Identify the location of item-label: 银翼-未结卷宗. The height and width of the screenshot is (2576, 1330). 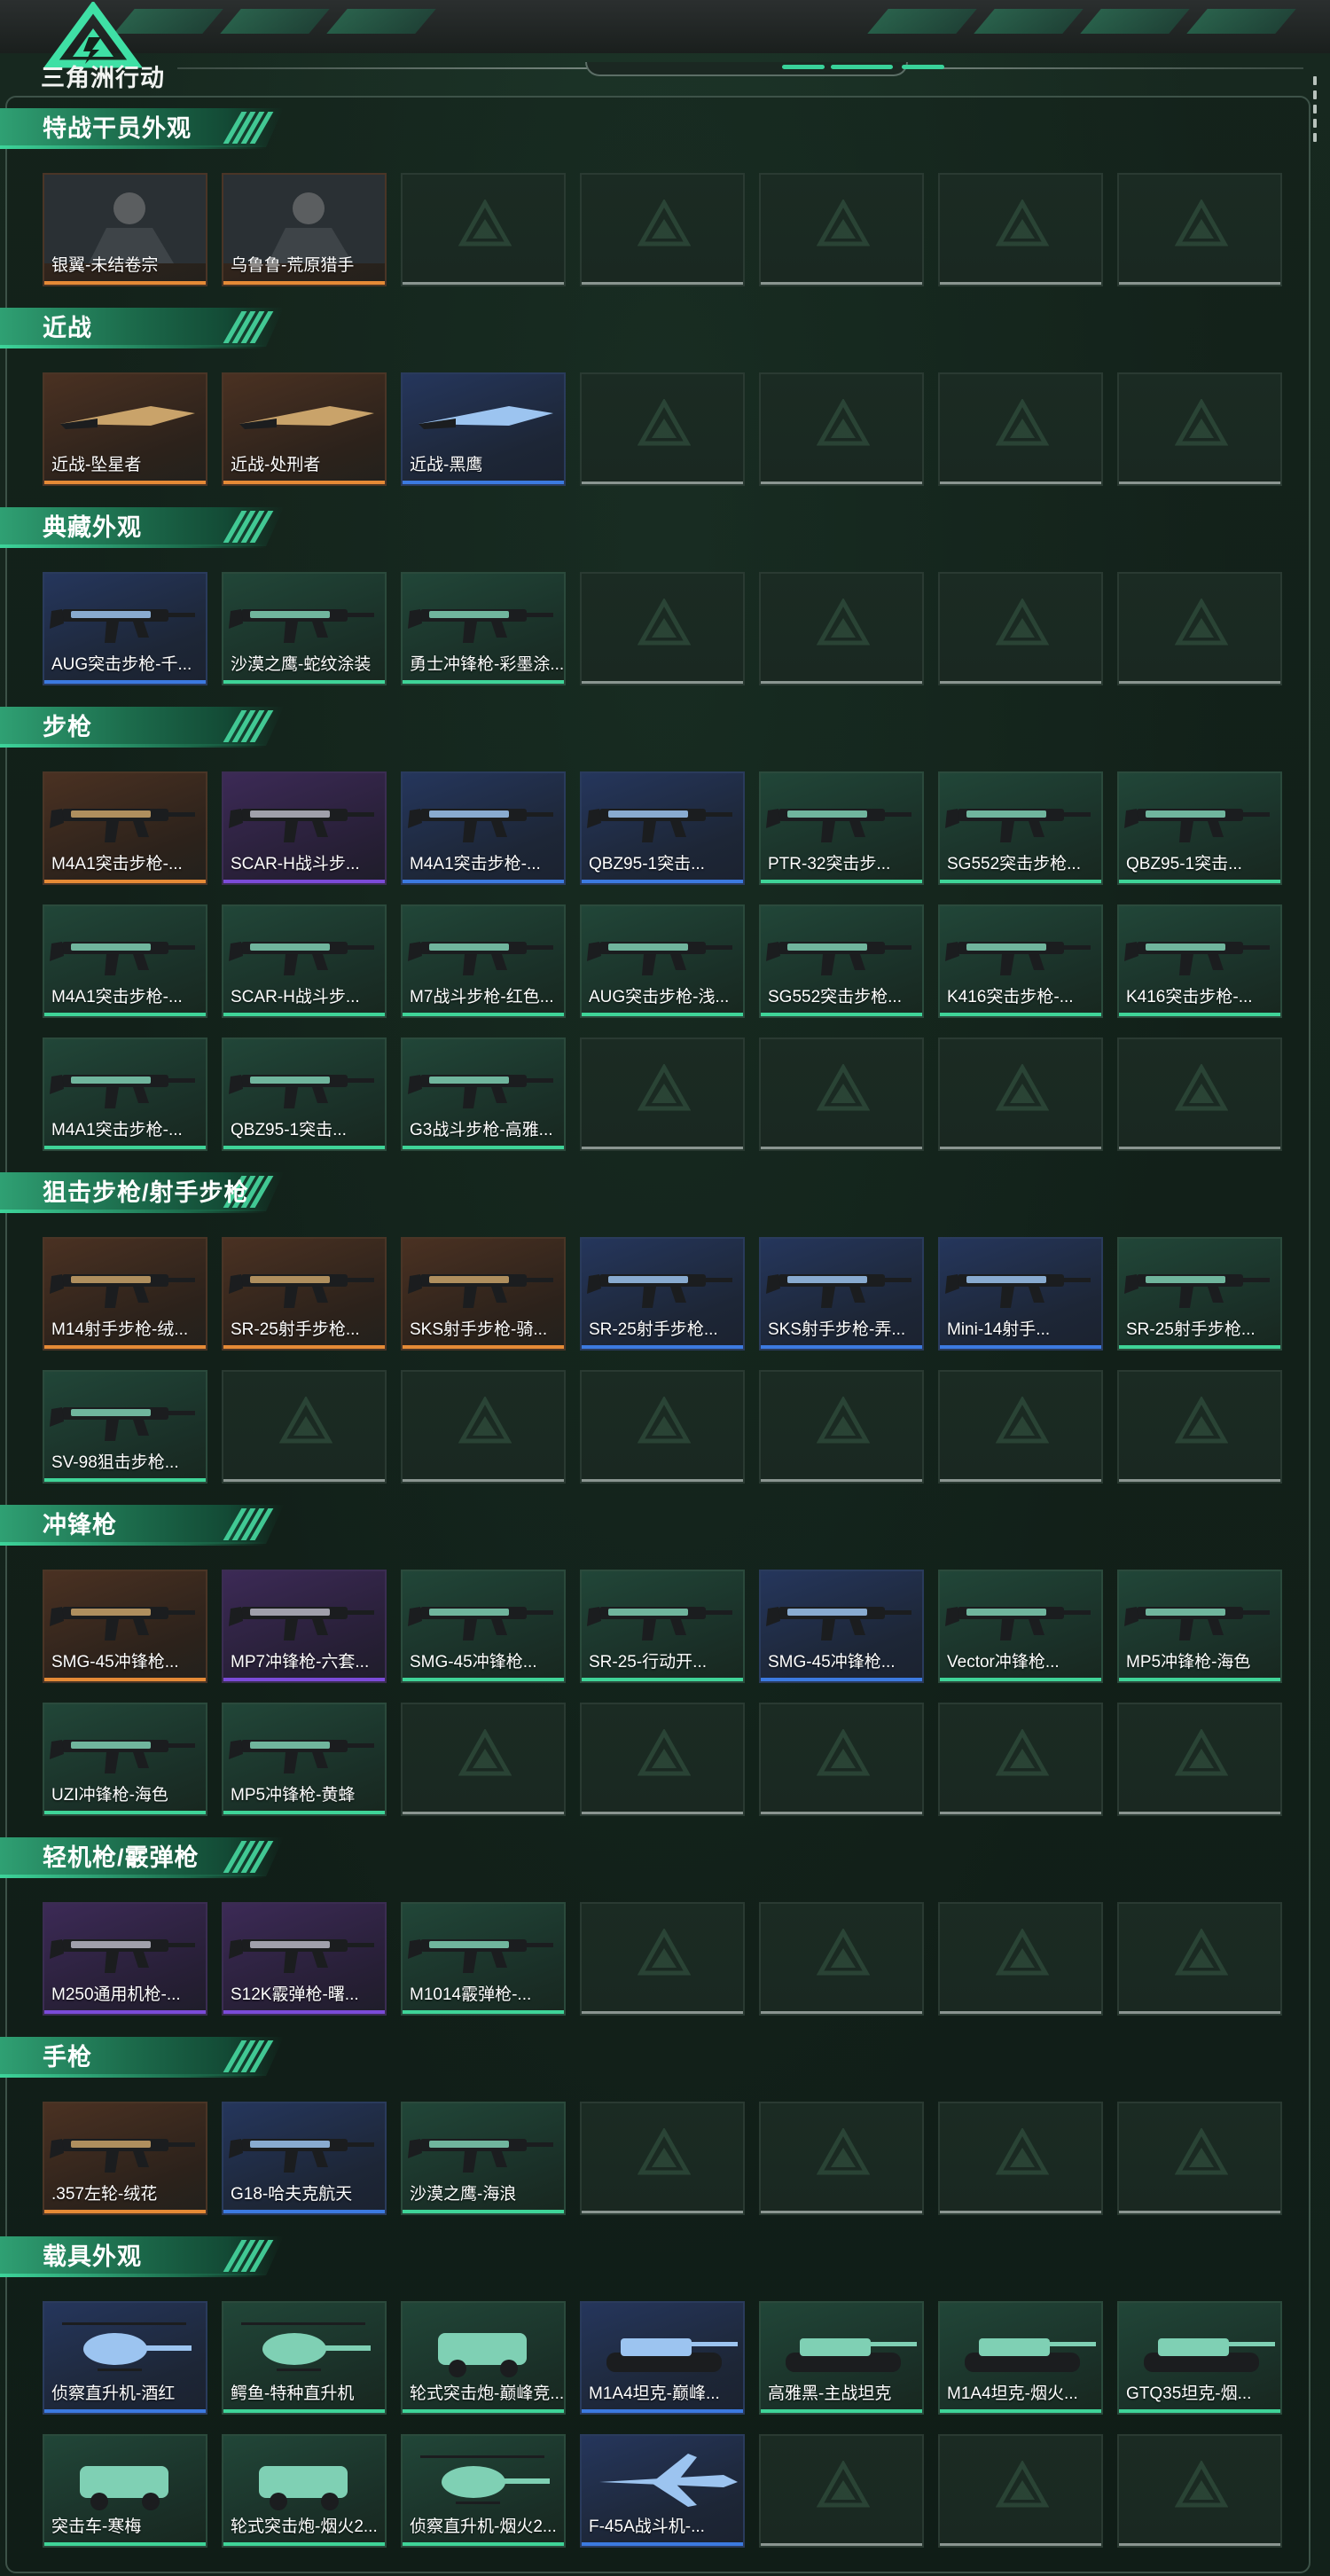
(105, 265).